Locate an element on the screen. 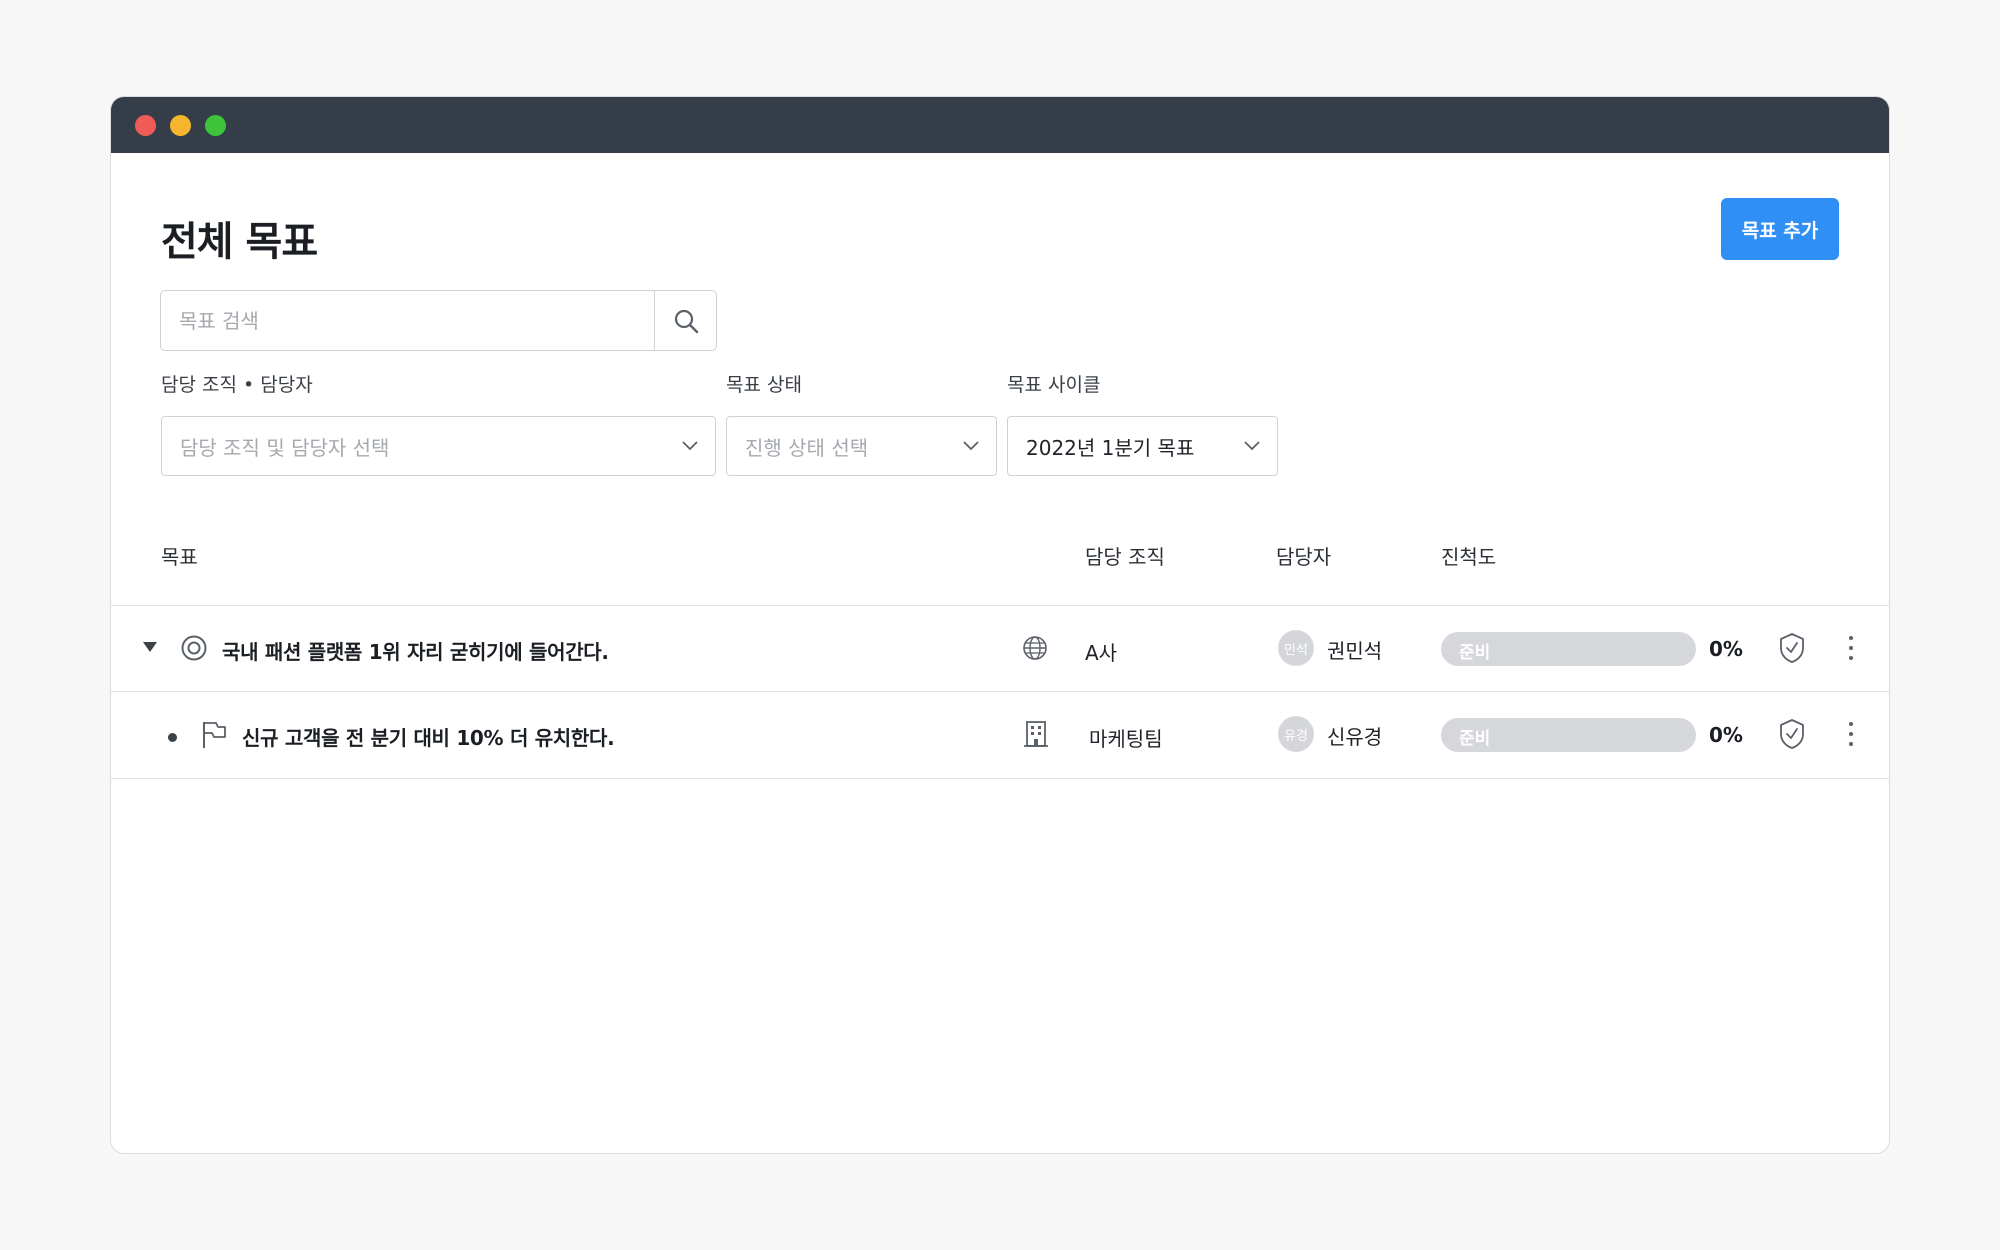 This screenshot has width=2000, height=1250. goal-title: 국내 패션 플랫폼 1위 자리 굳히기에 들어간다. is located at coordinates (415, 650).